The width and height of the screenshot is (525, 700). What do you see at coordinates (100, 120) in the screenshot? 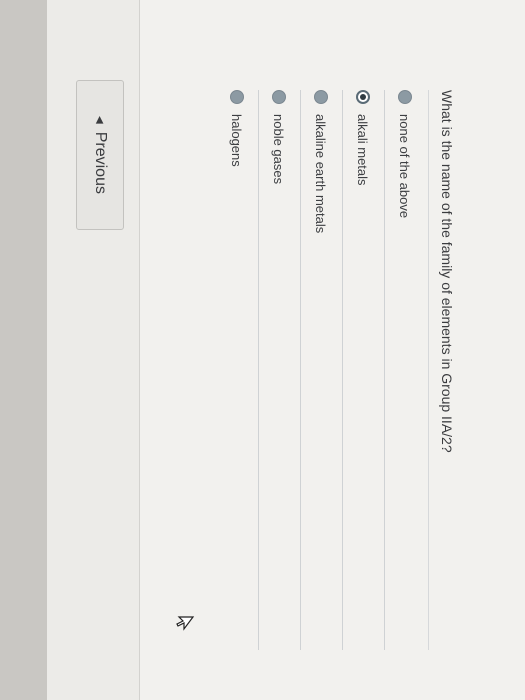
I see `triangle-left-icon: ◀` at bounding box center [100, 120].